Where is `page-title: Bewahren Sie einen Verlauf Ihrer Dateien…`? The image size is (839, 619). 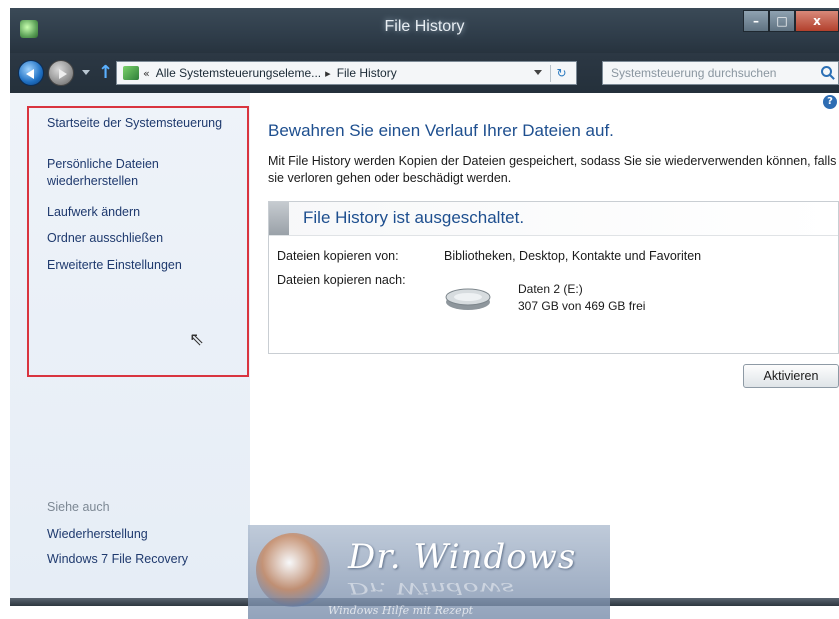 page-title: Bewahren Sie einen Verlauf Ihrer Dateien… is located at coordinates (441, 130).